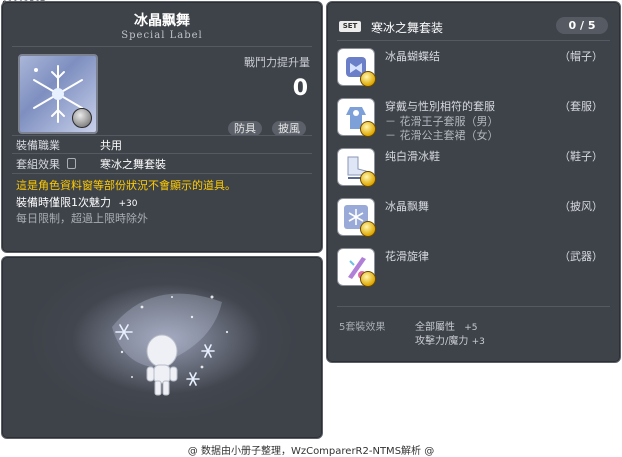 This screenshot has height=457, width=622. What do you see at coordinates (473, 124) in the screenshot?
I see `set-item: 穿戴与性別相符的套服 （套服） － 花滑王子套服（男） － 花滑公主套裙（女）` at bounding box center [473, 124].